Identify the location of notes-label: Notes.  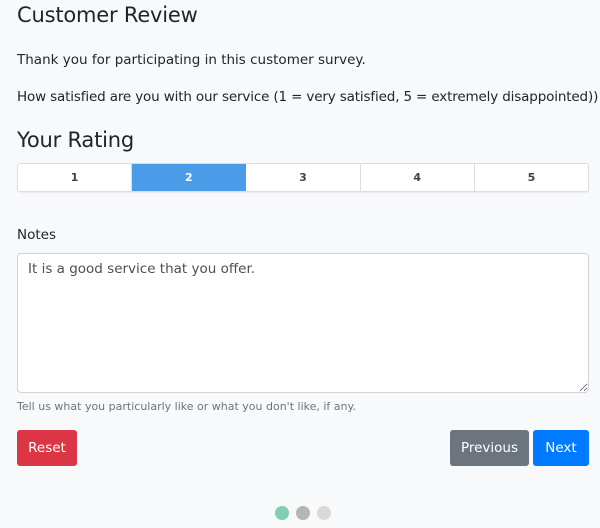
(36, 235).